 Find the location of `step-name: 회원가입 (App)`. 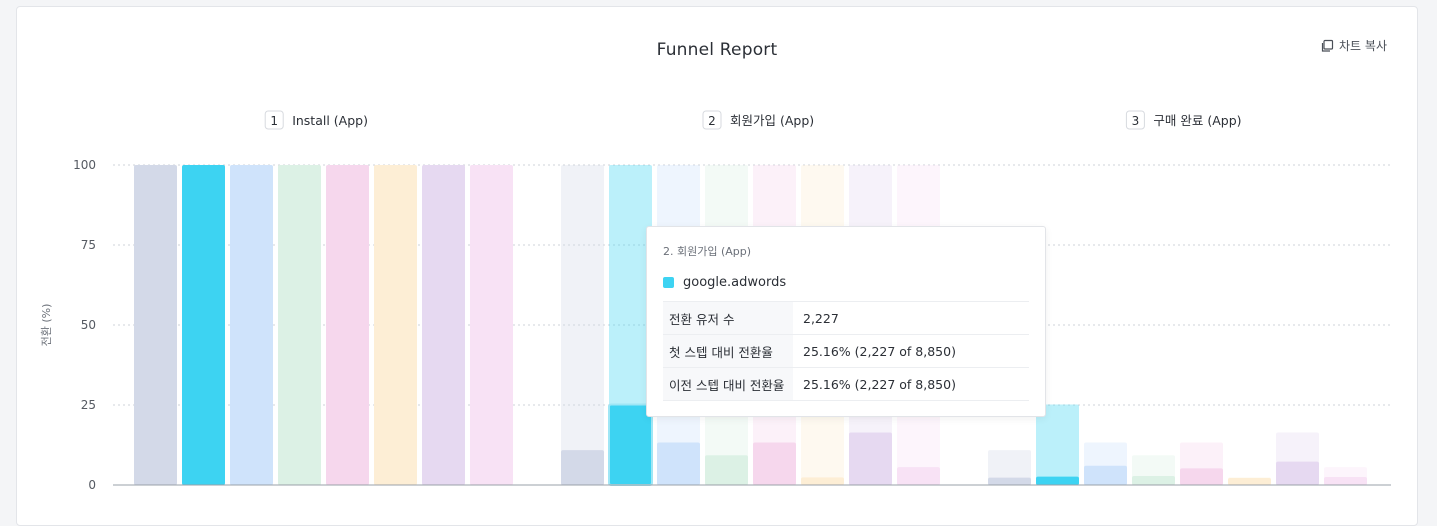

step-name: 회원가입 (App) is located at coordinates (772, 120).